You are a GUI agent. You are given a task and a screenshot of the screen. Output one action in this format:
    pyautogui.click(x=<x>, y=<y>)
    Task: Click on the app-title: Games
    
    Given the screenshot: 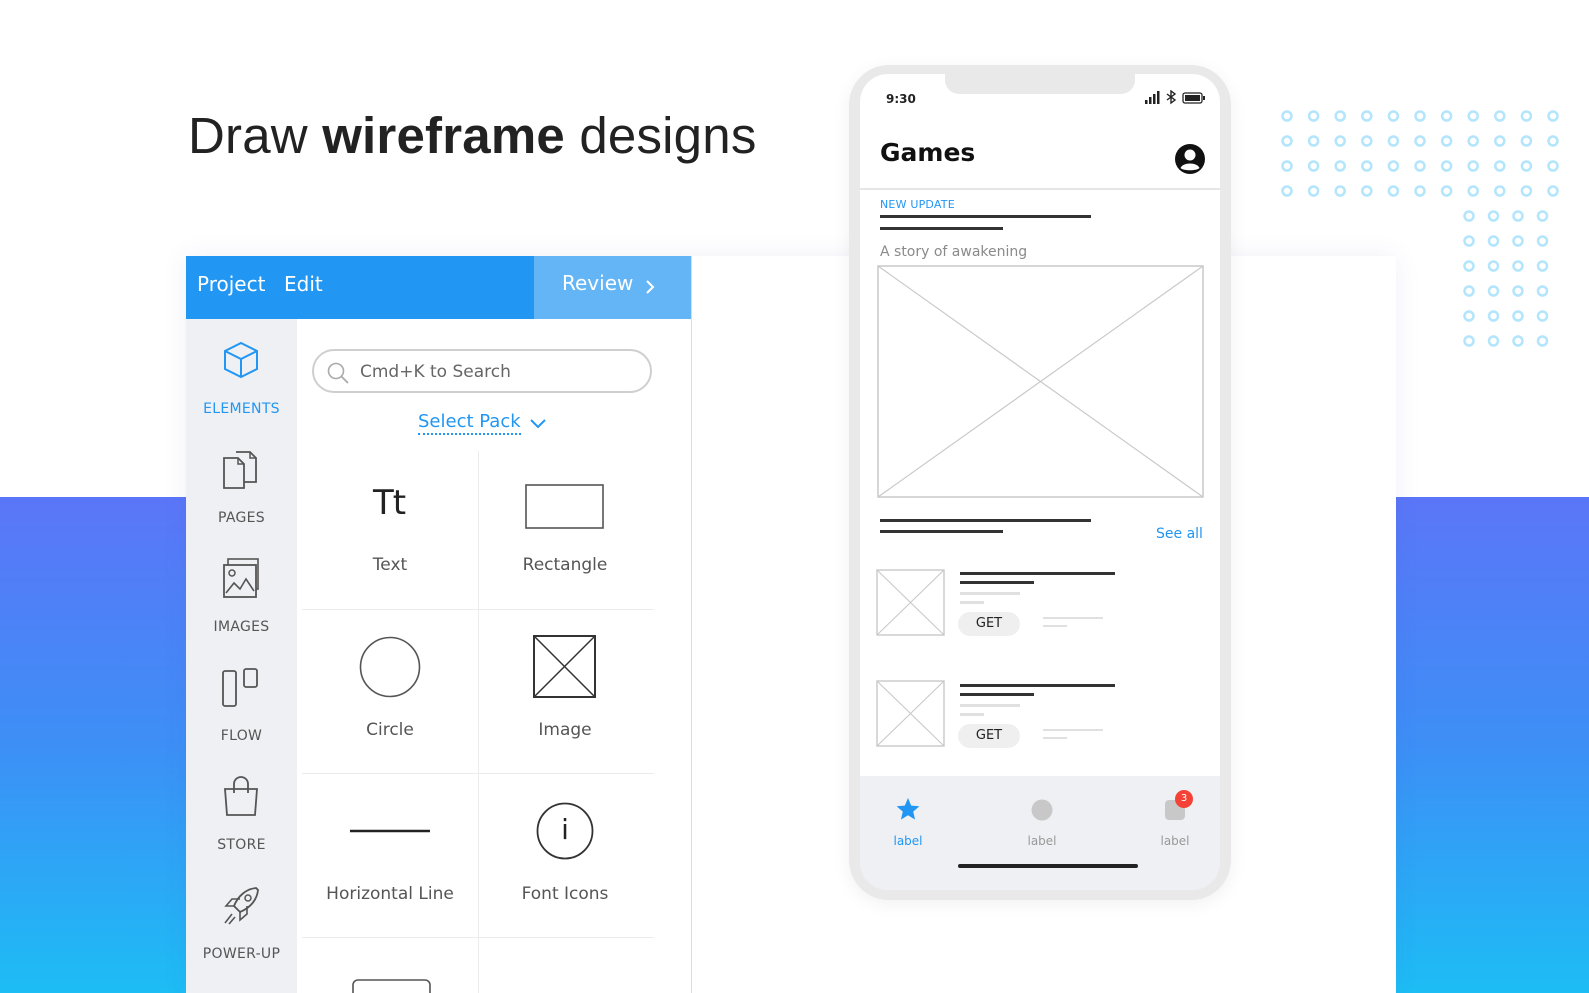 What is the action you would take?
    pyautogui.click(x=928, y=152)
    